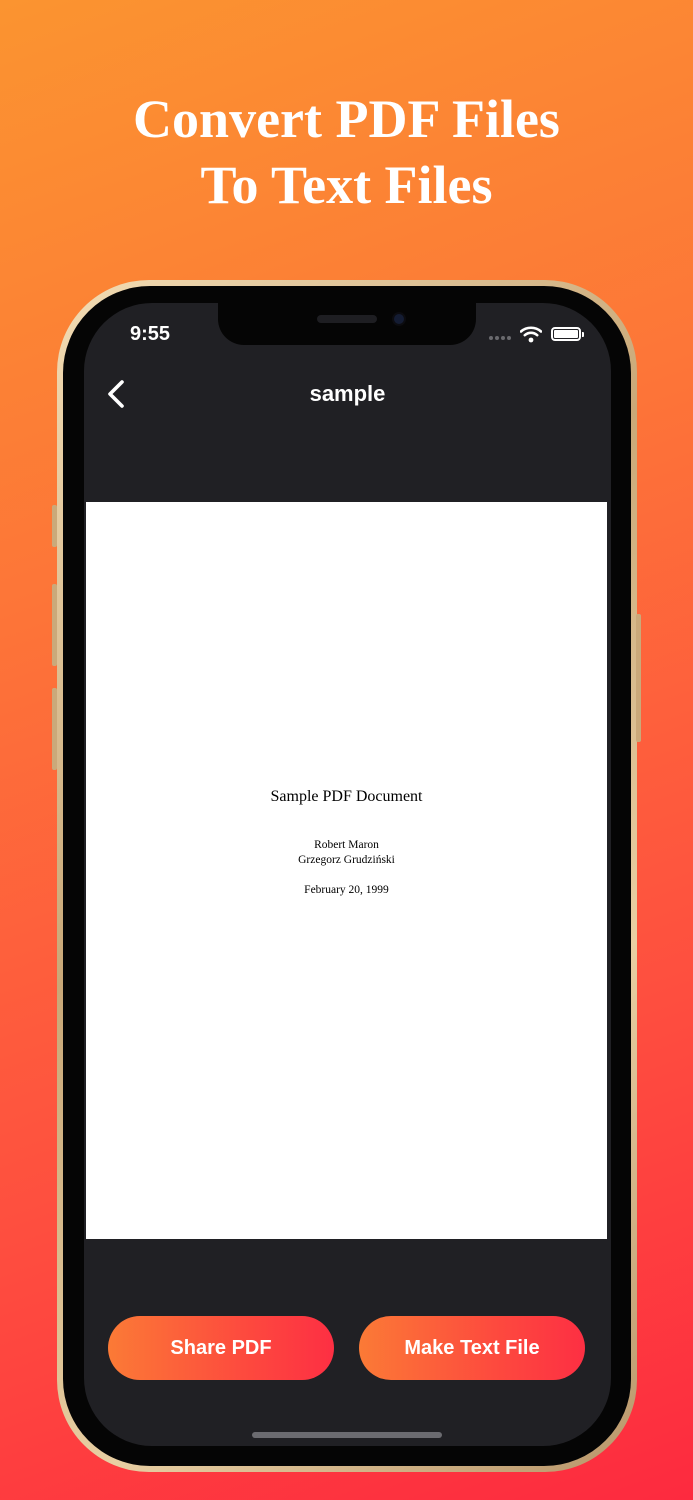  I want to click on phone-volume-down-button, so click(54, 729).